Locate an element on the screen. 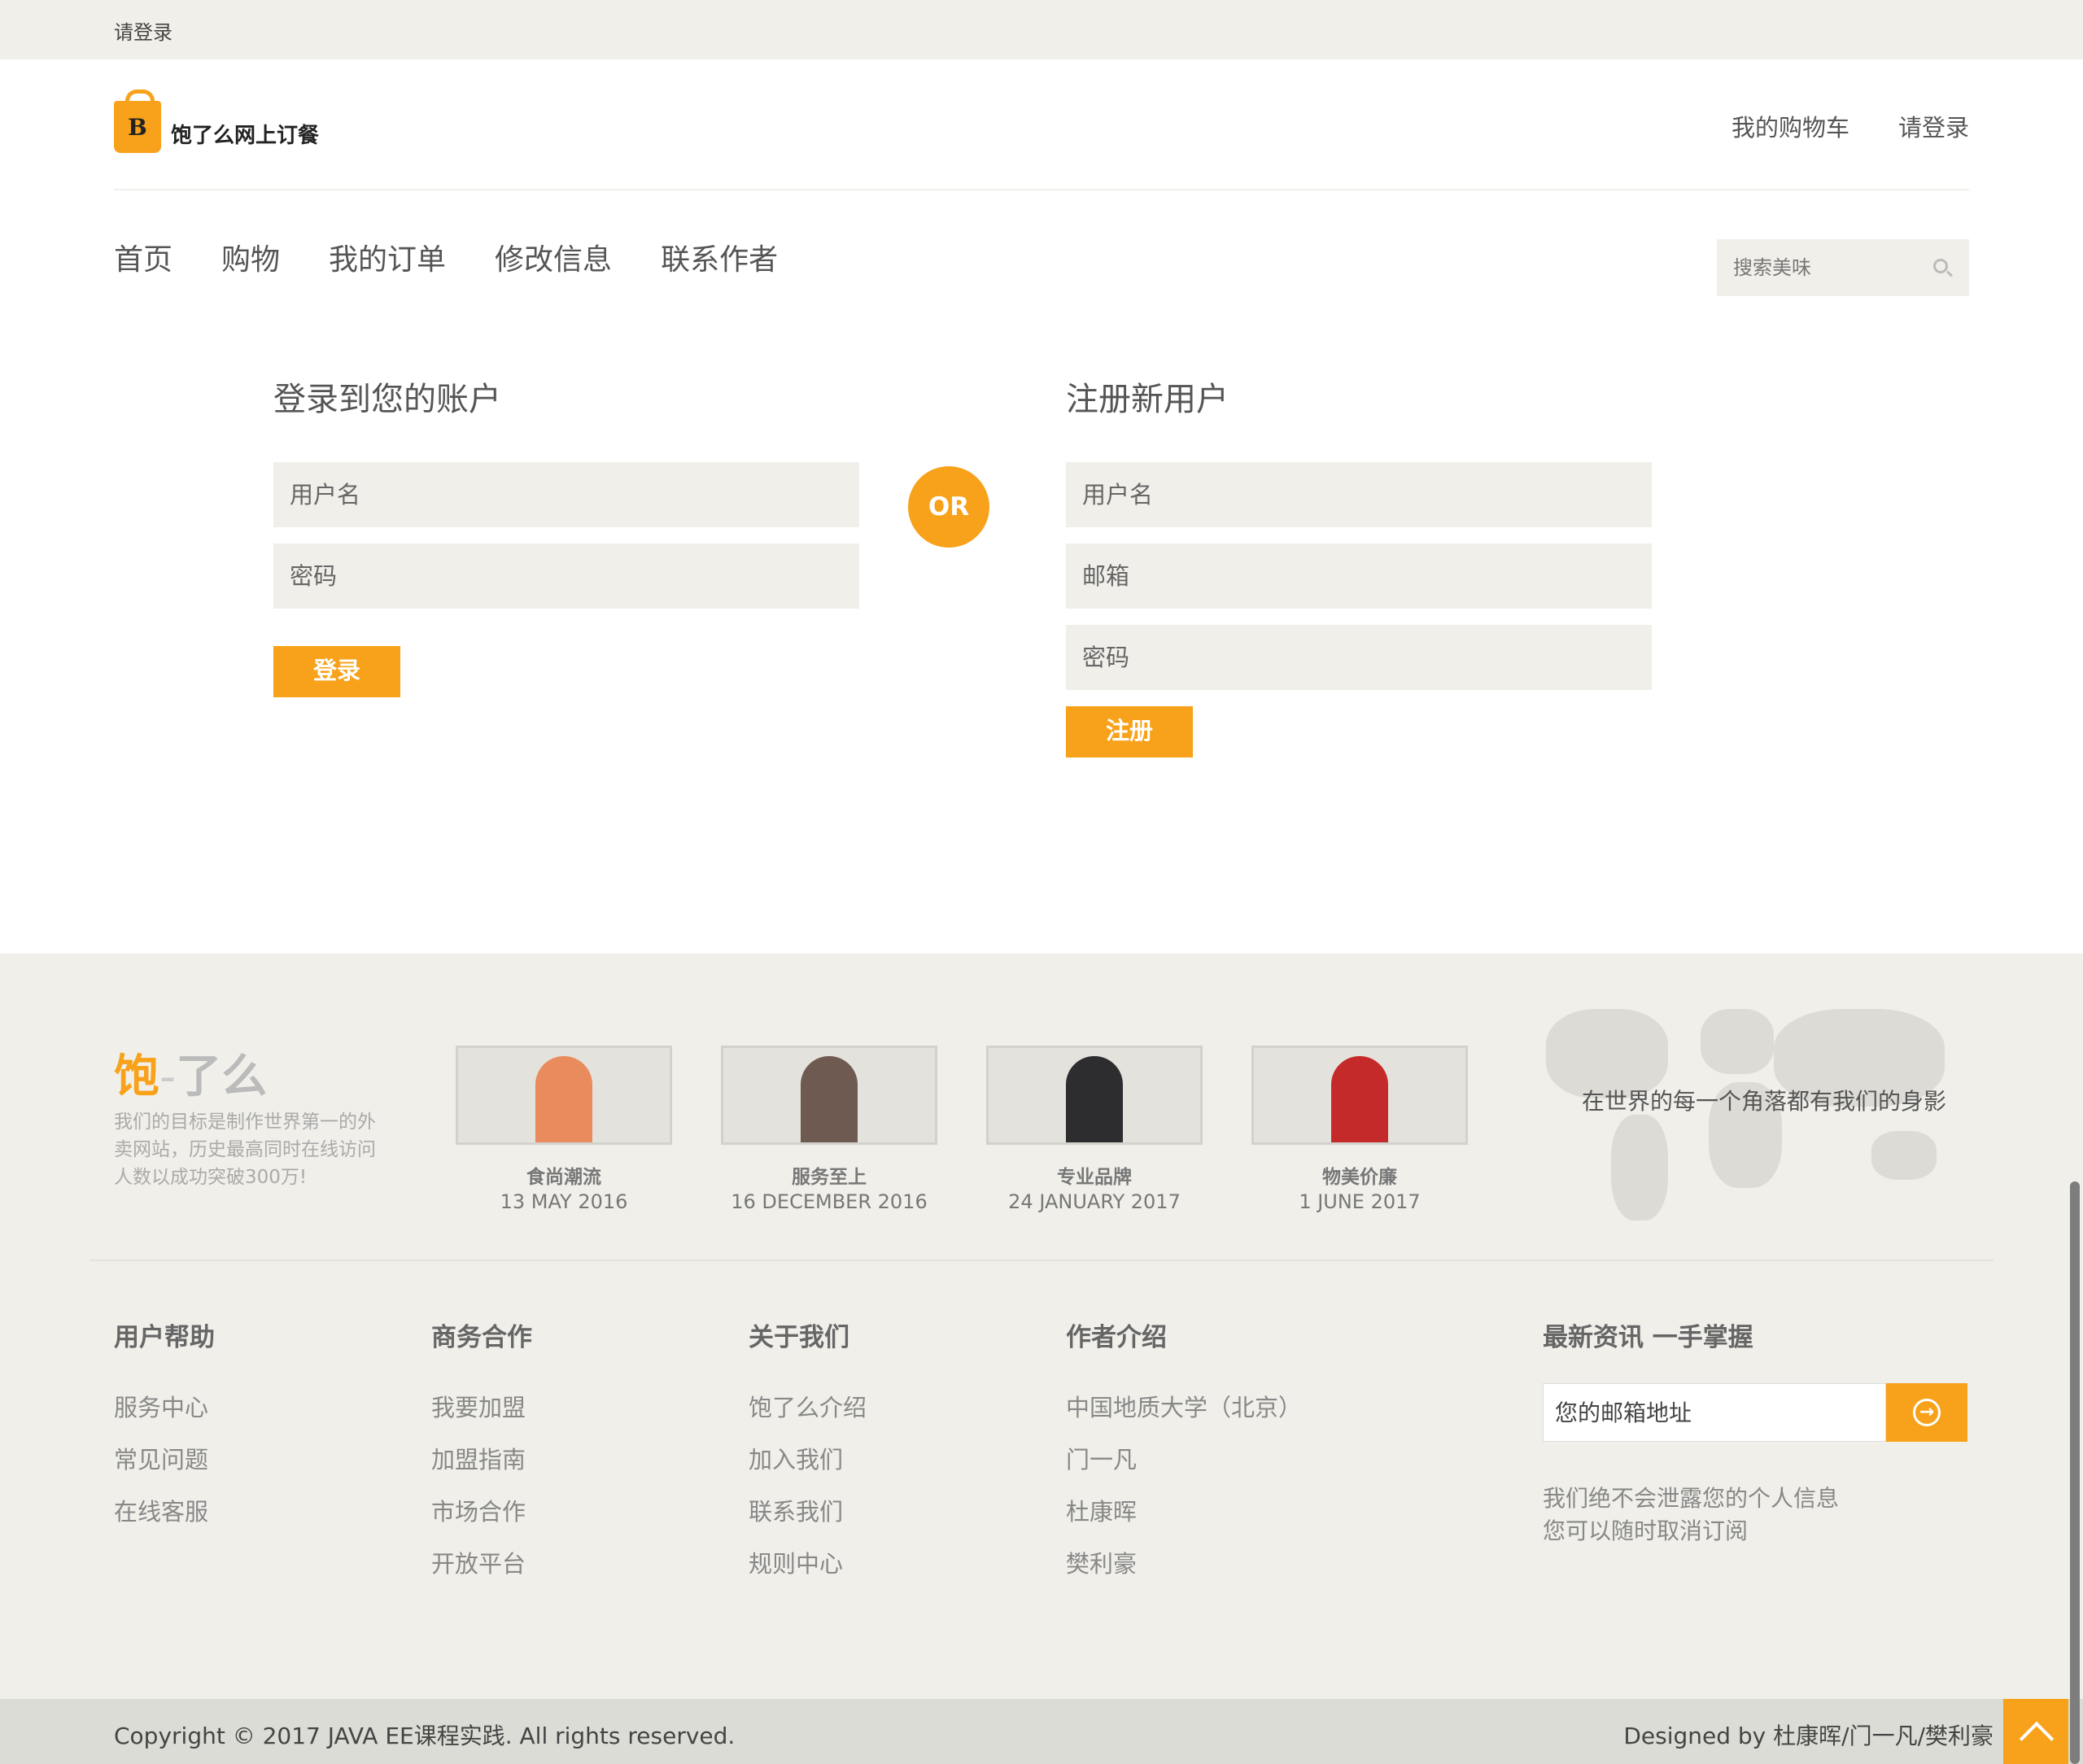 This screenshot has width=2083, height=1764. login-password-field is located at coordinates (566, 577).